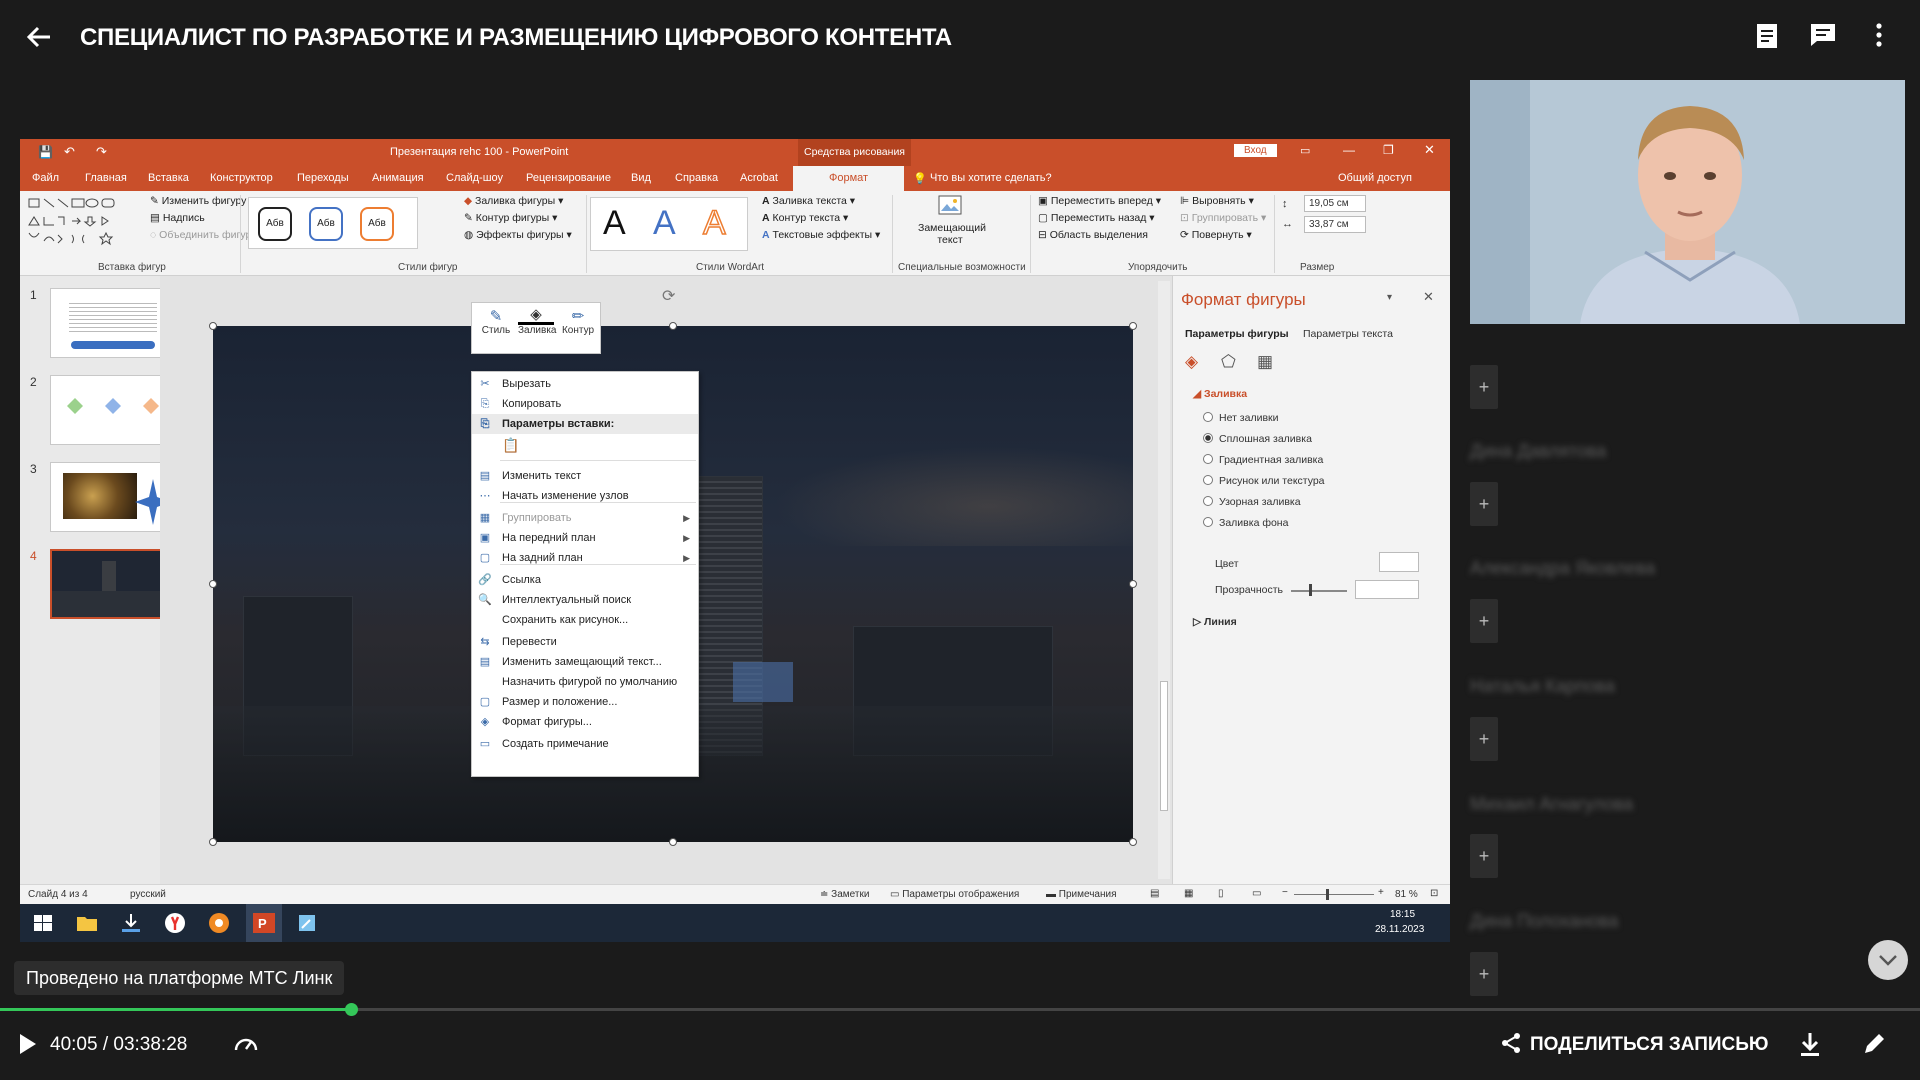  What do you see at coordinates (585, 682) in the screenshot?
I see `context-menu-item: Назначить фигурой по умолчанию` at bounding box center [585, 682].